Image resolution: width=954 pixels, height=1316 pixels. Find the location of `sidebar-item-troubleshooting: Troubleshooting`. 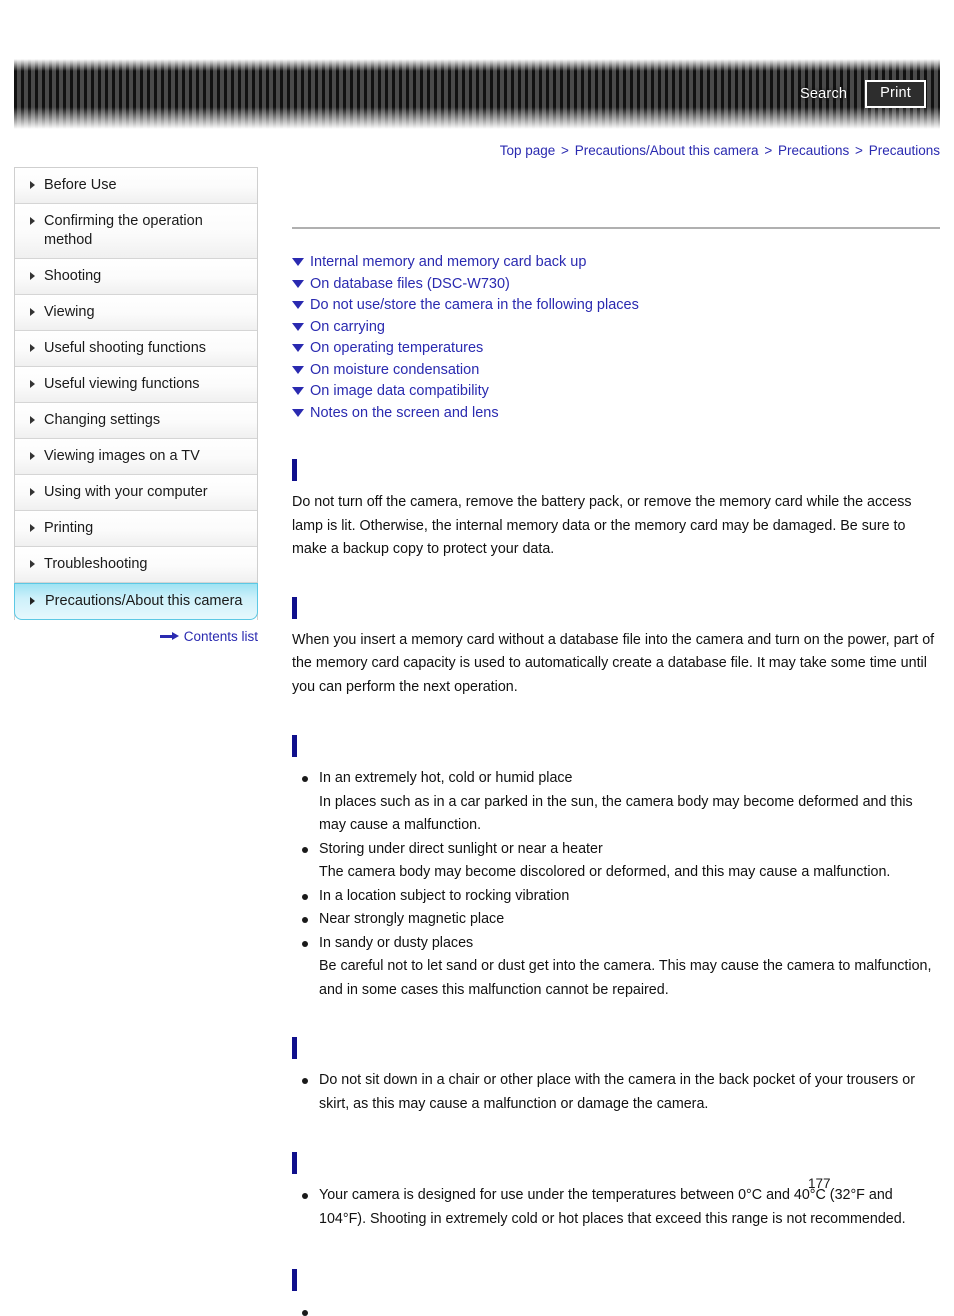

sidebar-item-troubleshooting: Troubleshooting is located at coordinates (136, 565).